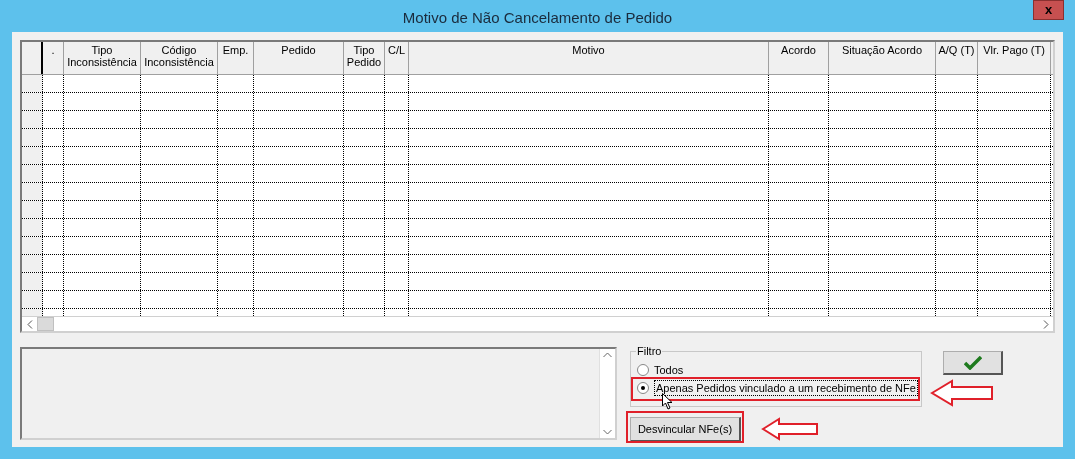 The image size is (1075, 459). I want to click on mouse-cursor-icon, so click(667, 401).